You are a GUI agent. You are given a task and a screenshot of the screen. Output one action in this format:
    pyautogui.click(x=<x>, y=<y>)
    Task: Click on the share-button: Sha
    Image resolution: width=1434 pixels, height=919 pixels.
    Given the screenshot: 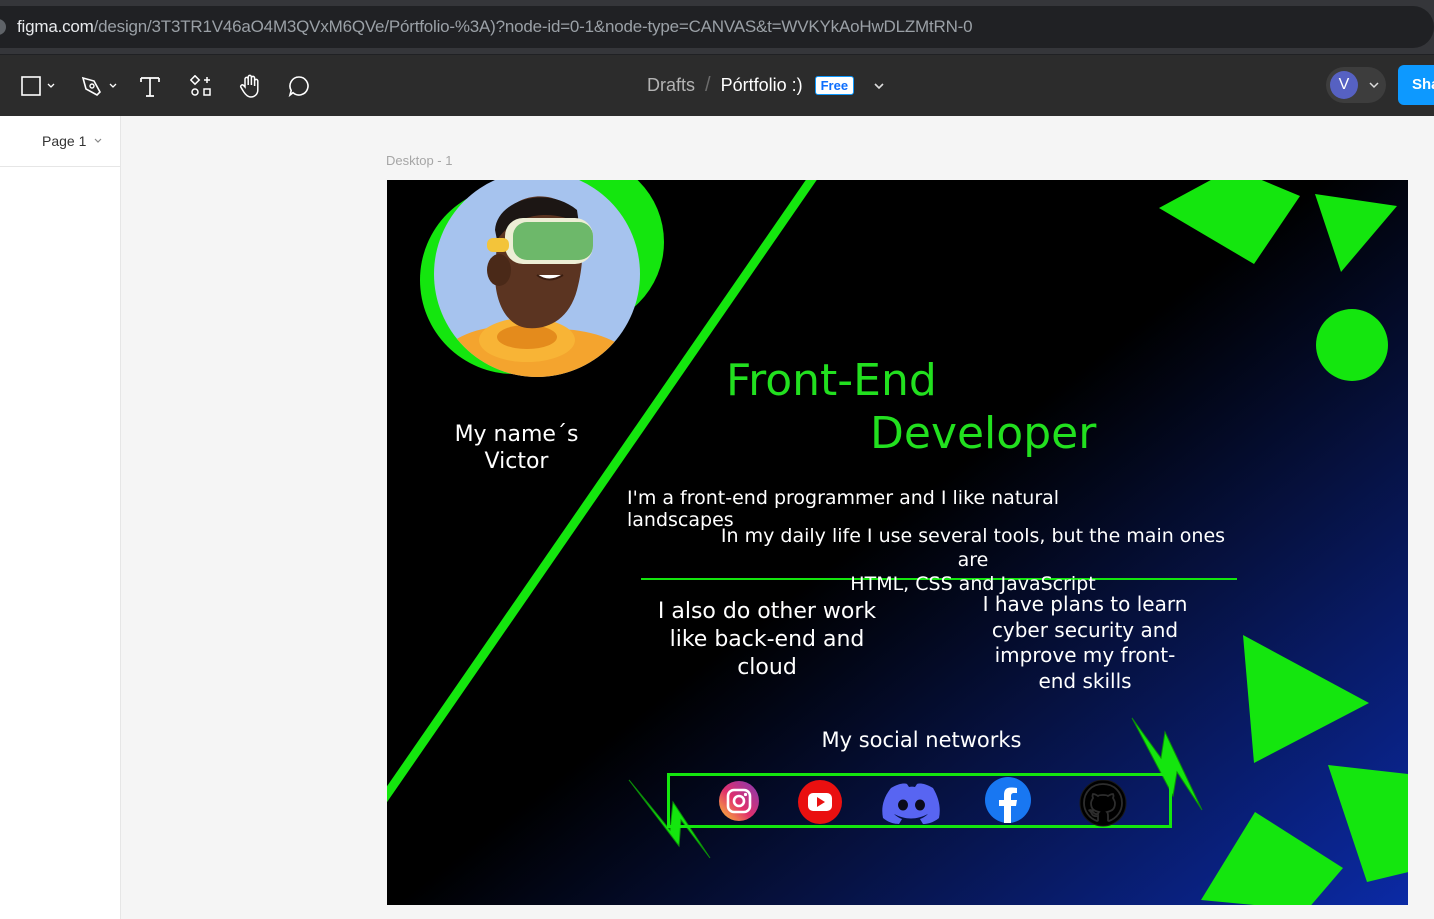 What is the action you would take?
    pyautogui.click(x=1416, y=85)
    